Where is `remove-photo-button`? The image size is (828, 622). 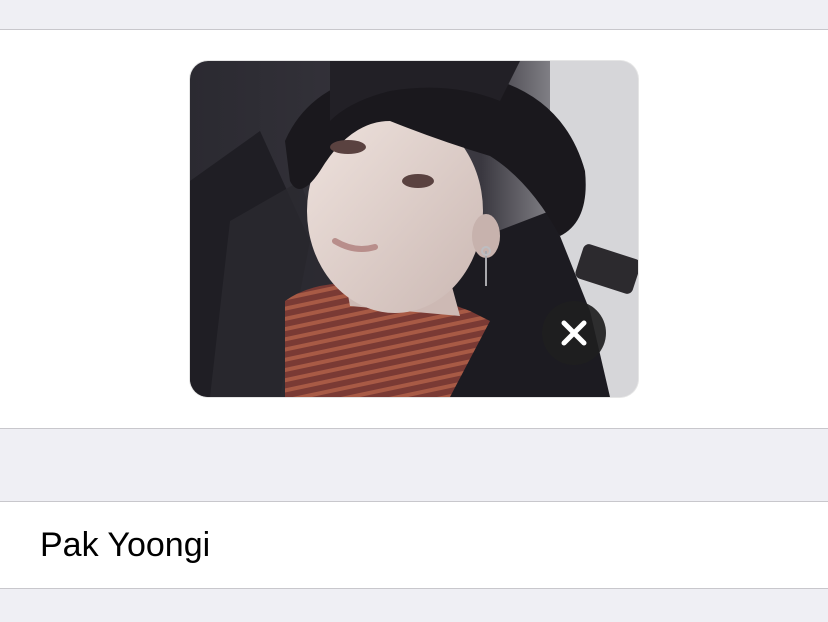
remove-photo-button is located at coordinates (574, 333).